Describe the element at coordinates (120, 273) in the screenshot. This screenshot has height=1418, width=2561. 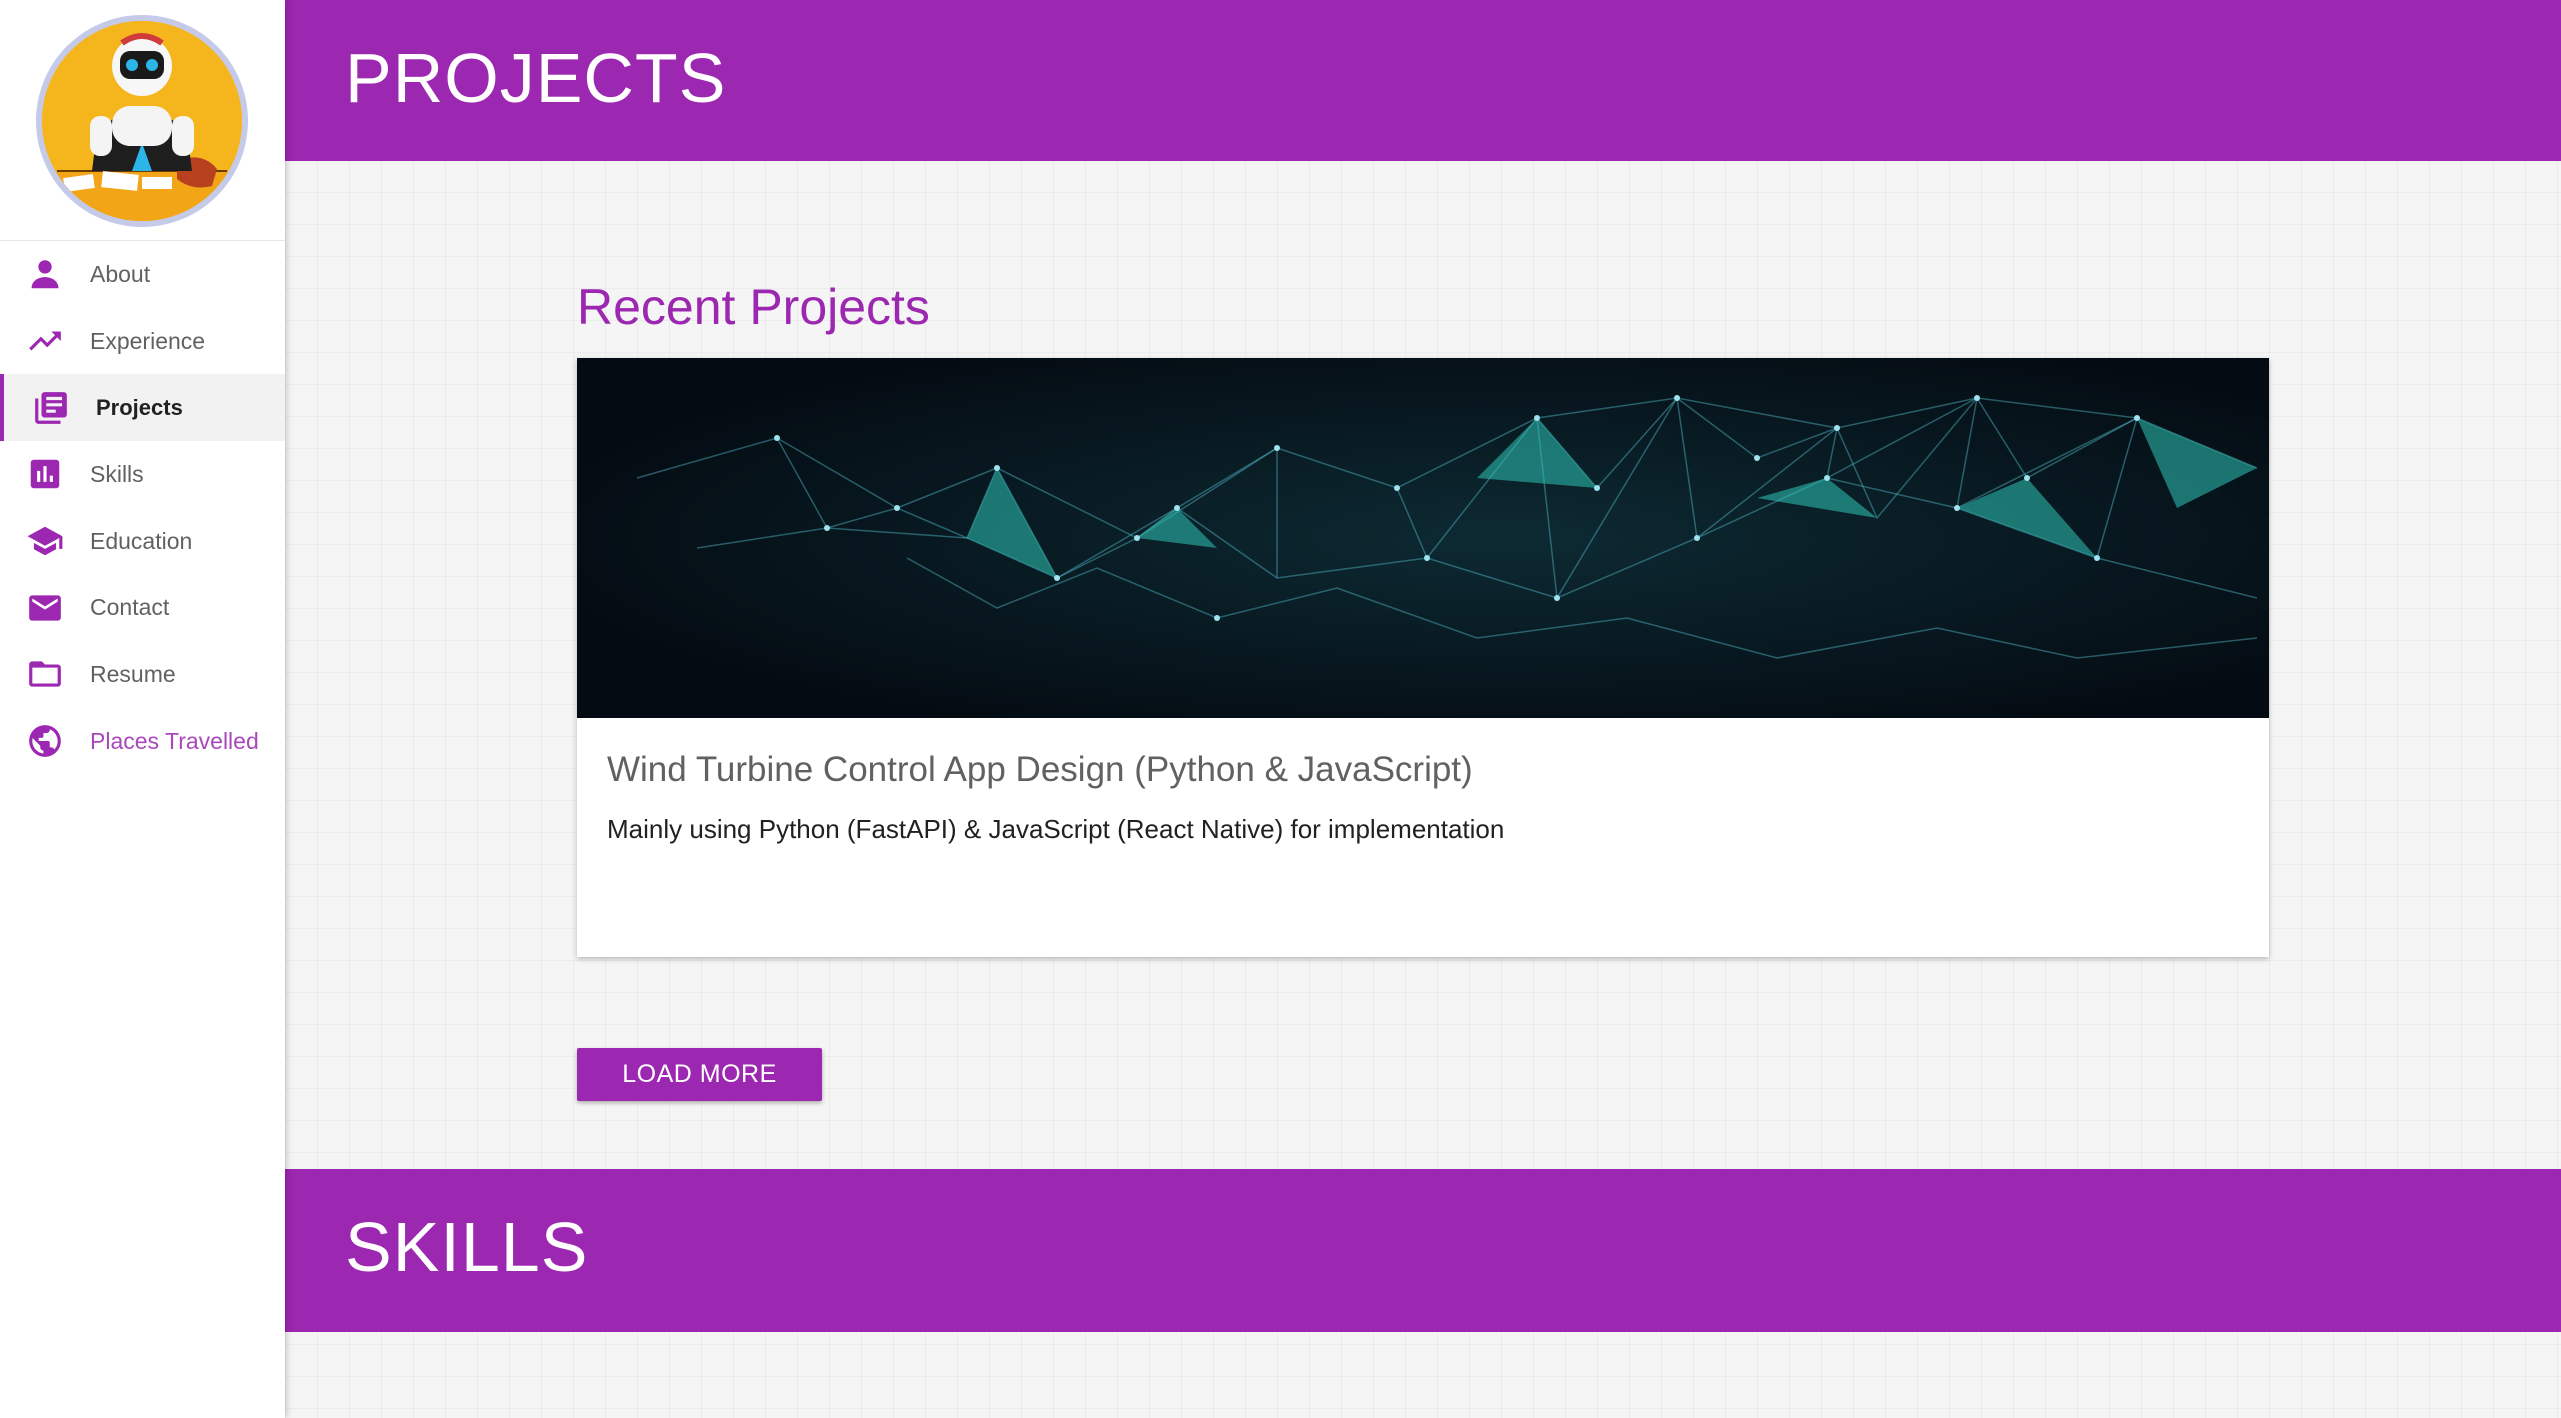
I see `sidebar-item-label: About` at that location.